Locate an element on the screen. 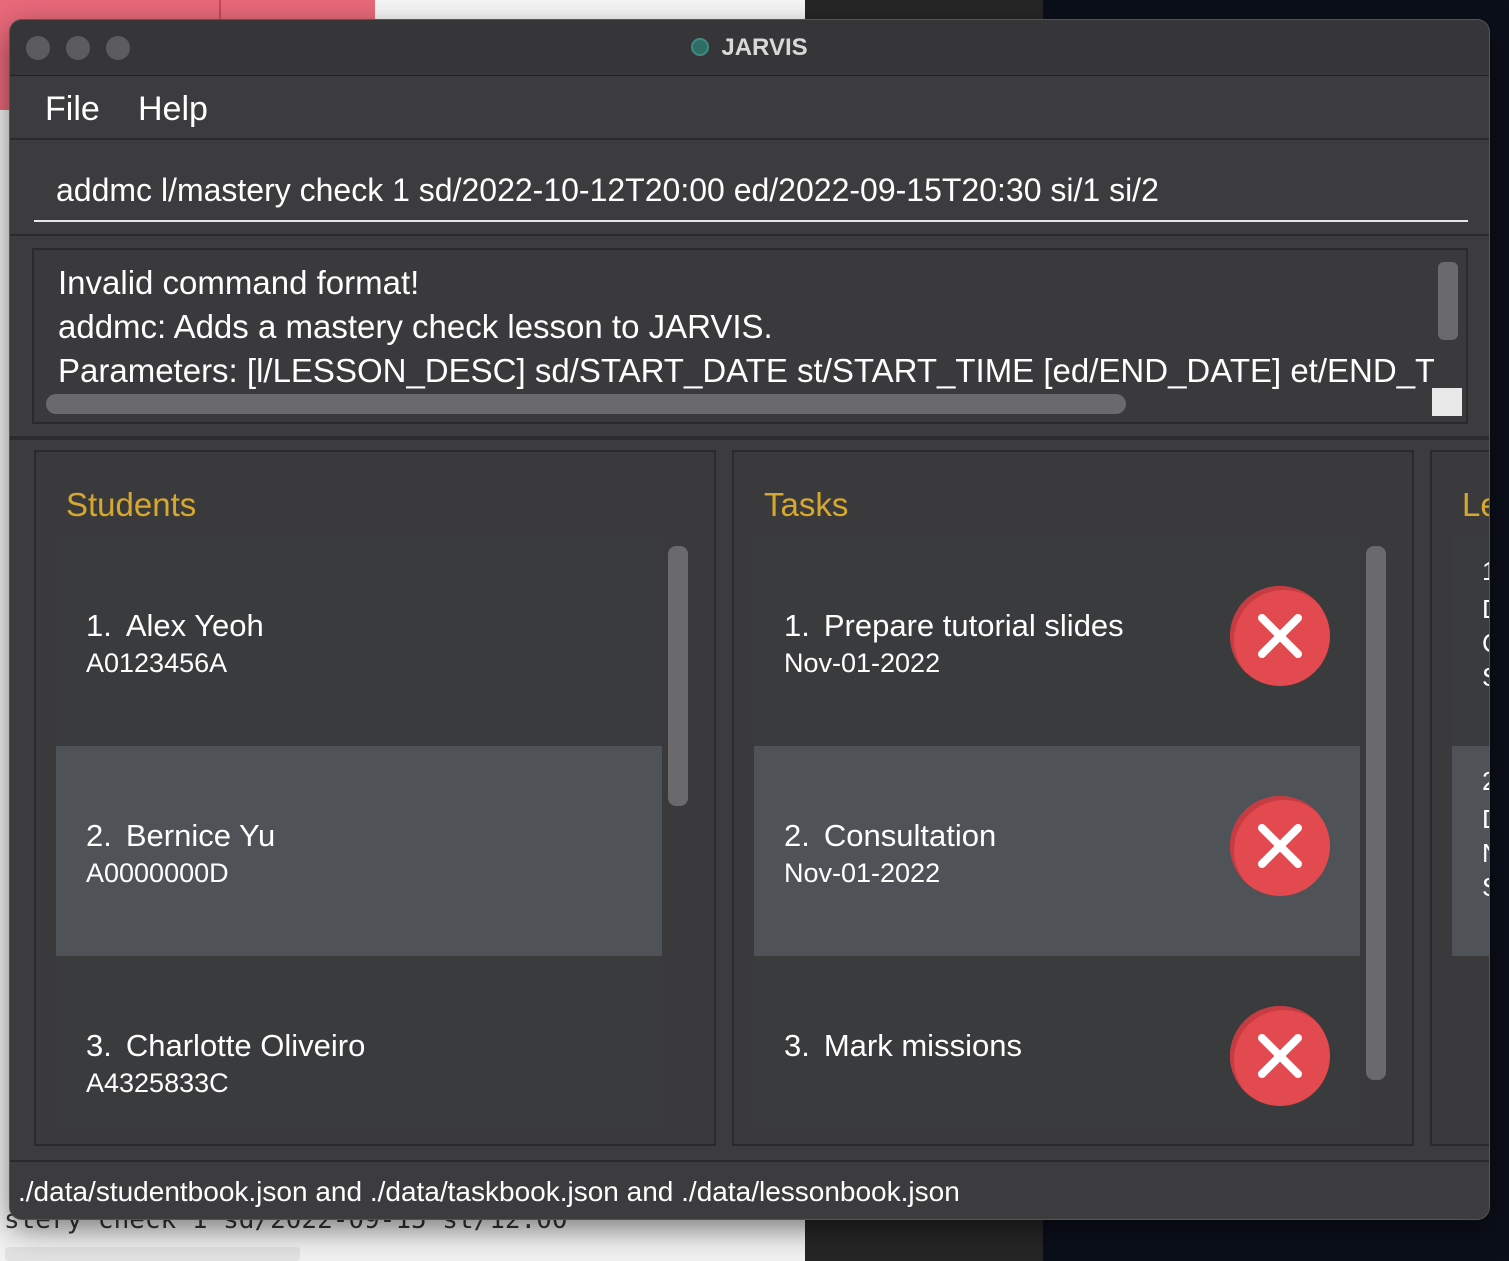 The image size is (1509, 1261). task-index: 3. is located at coordinates (797, 1045).